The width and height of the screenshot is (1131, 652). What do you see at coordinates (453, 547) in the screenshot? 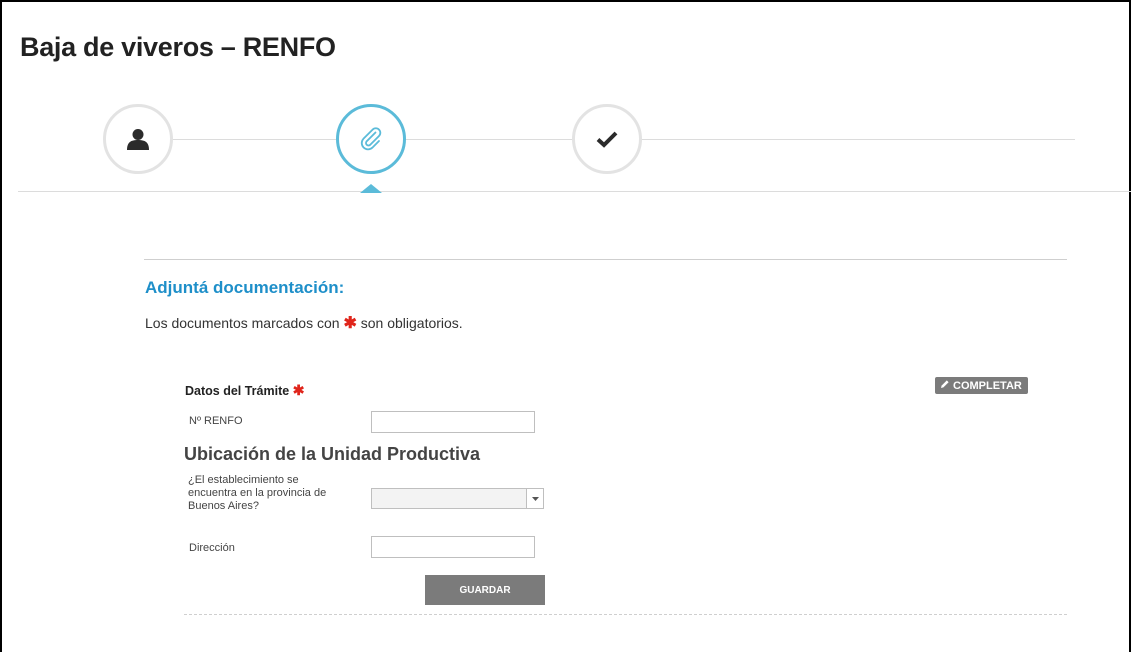
I see `address-input` at bounding box center [453, 547].